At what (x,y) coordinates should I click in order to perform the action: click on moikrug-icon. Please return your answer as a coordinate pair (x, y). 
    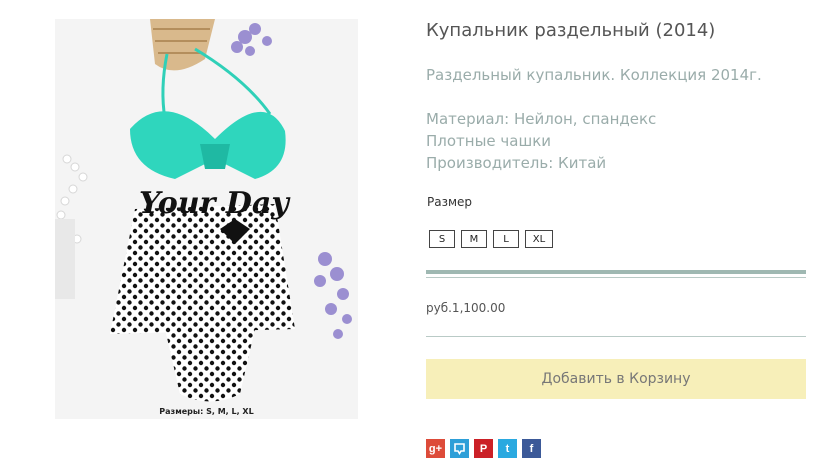
    Looking at the image, I should click on (459, 448).